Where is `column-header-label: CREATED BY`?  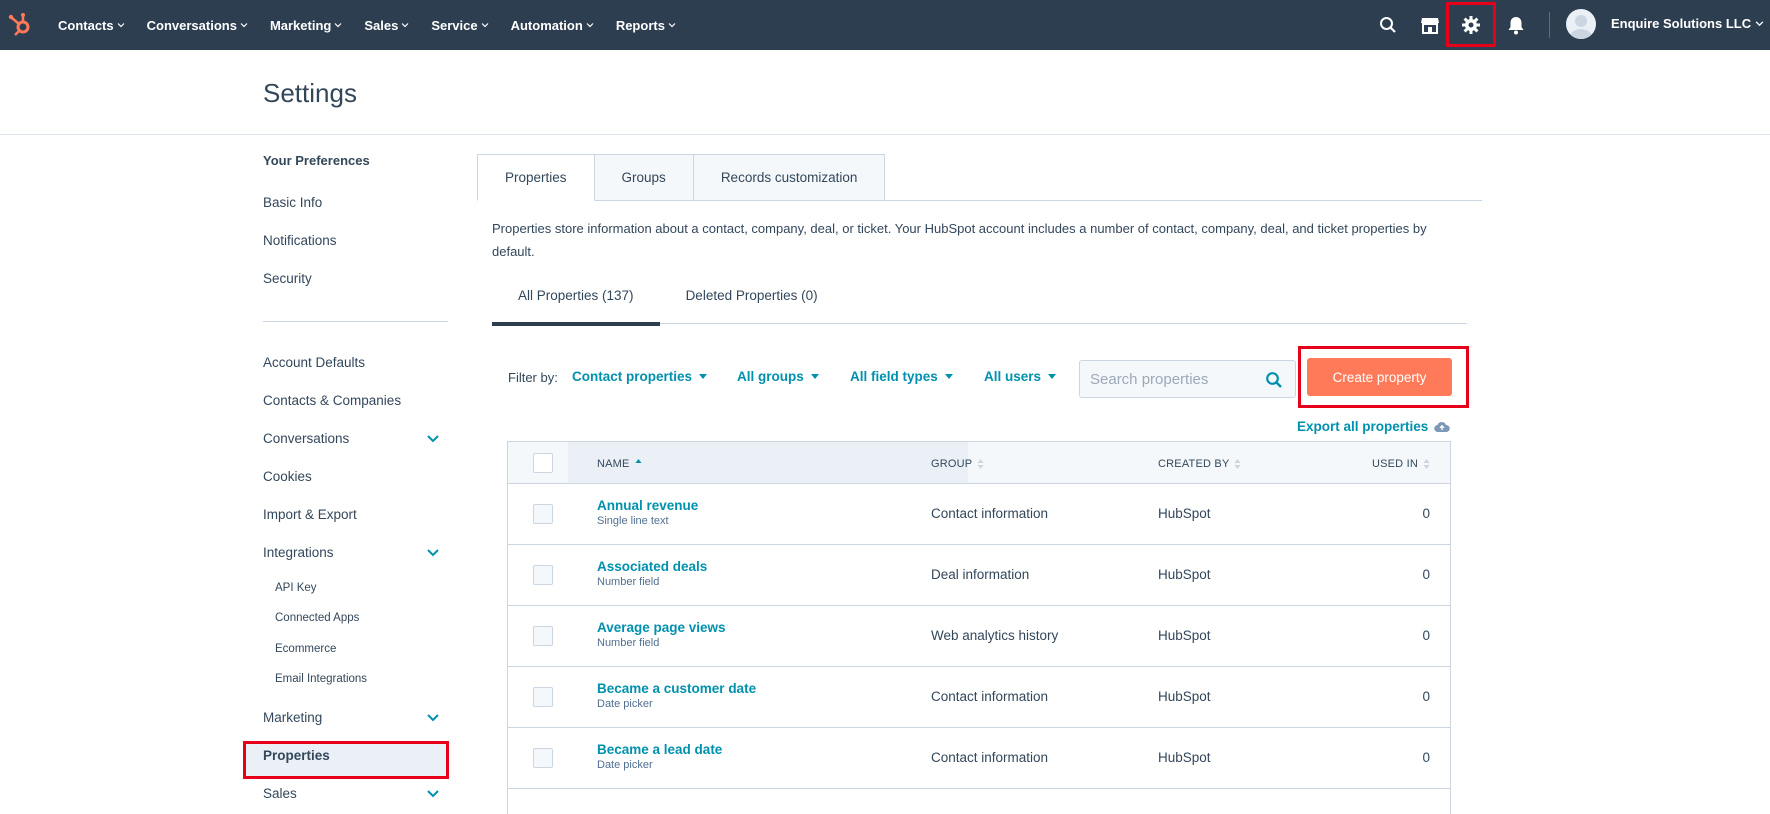
column-header-label: CREATED BY is located at coordinates (1194, 464).